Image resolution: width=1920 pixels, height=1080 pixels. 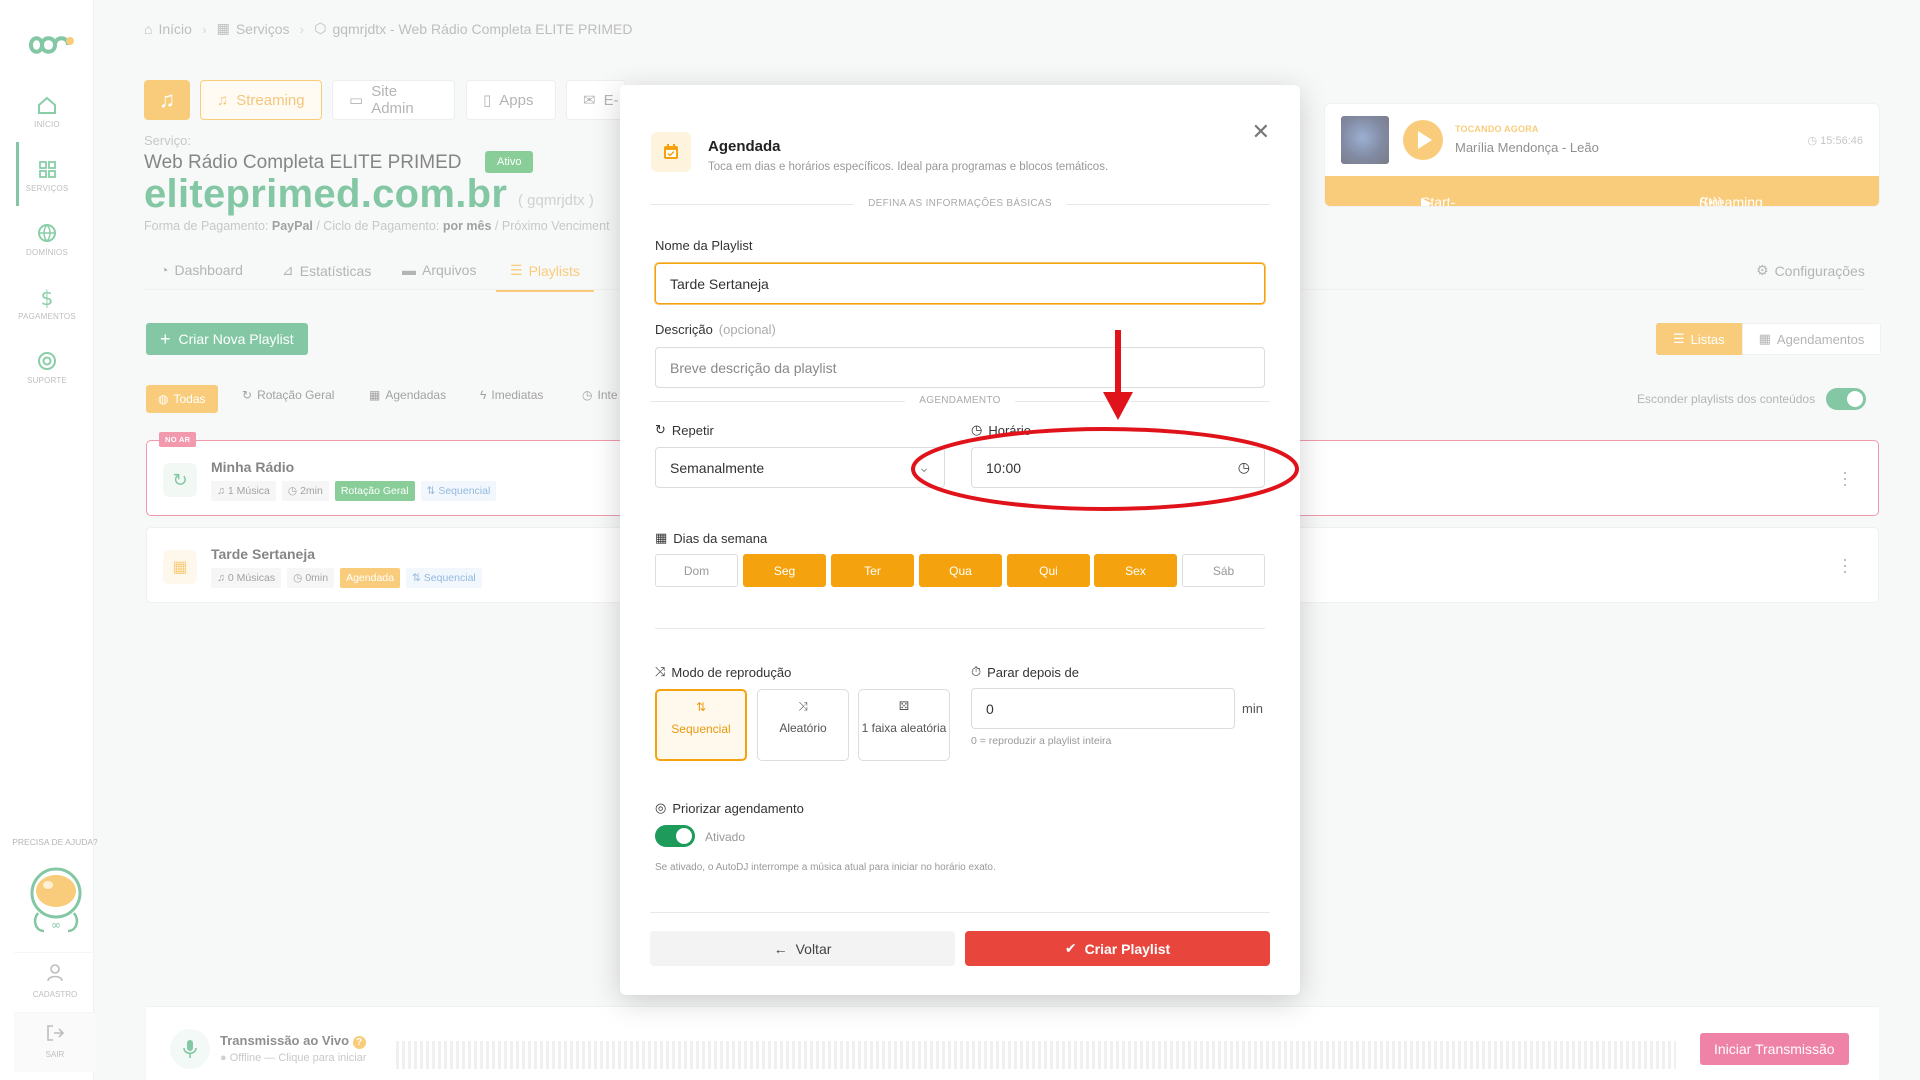 What do you see at coordinates (1004, 467) in the screenshot?
I see `input-value: 10:00` at bounding box center [1004, 467].